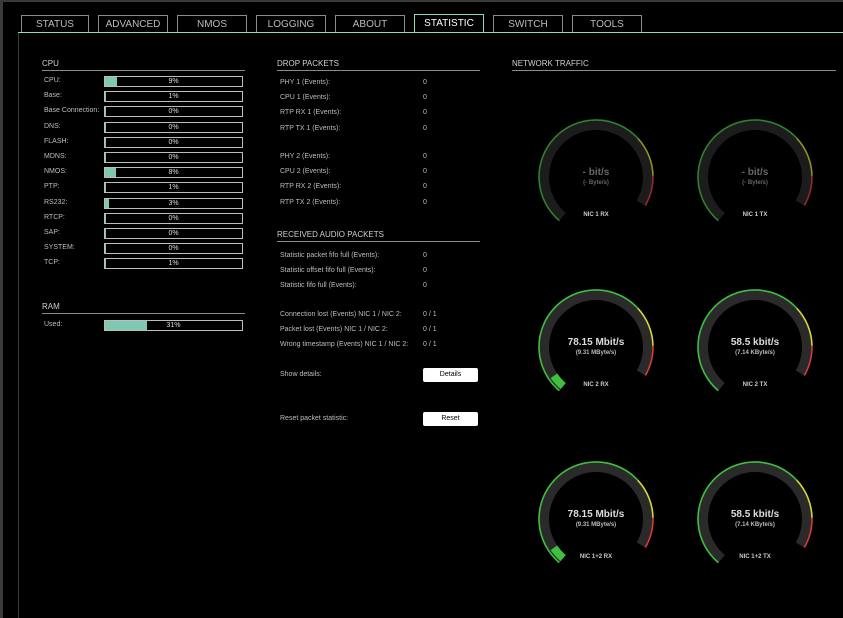 This screenshot has height=618, width=843. I want to click on gauge-byterate: (- Byte/s), so click(596, 183).